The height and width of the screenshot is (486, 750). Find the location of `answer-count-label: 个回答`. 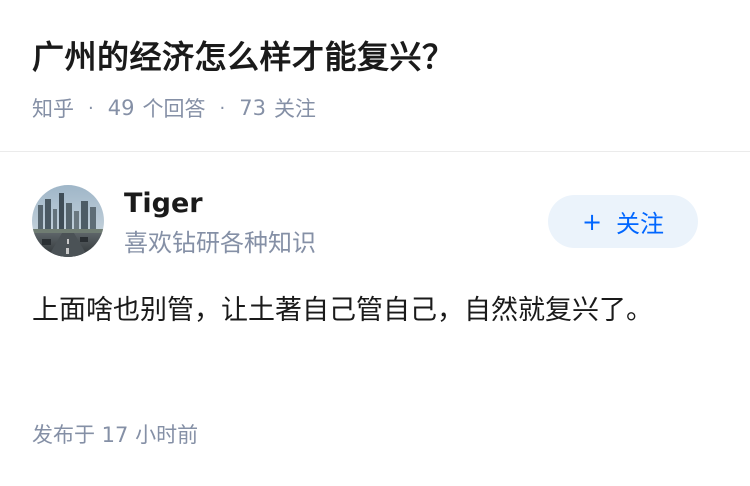

answer-count-label: 个回答 is located at coordinates (174, 109).